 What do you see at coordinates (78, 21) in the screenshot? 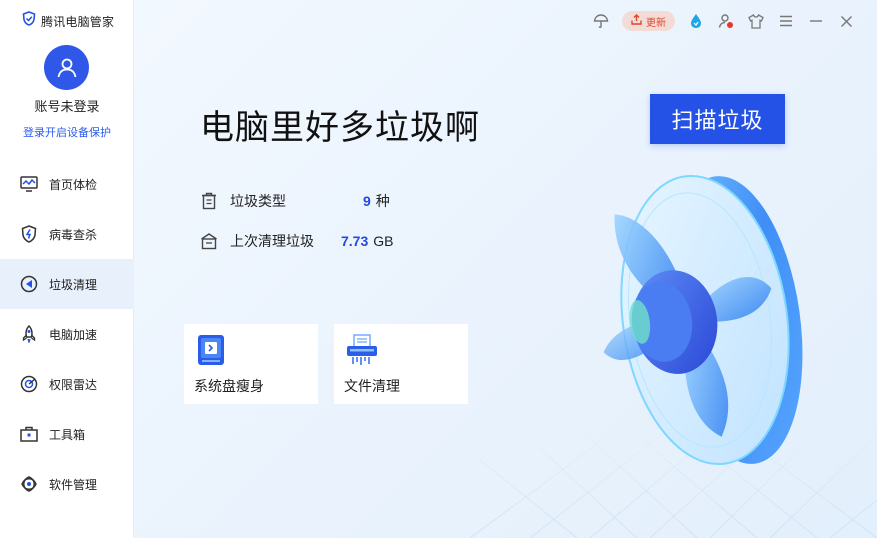
I see `app-title: 腾讯电脑管家` at bounding box center [78, 21].